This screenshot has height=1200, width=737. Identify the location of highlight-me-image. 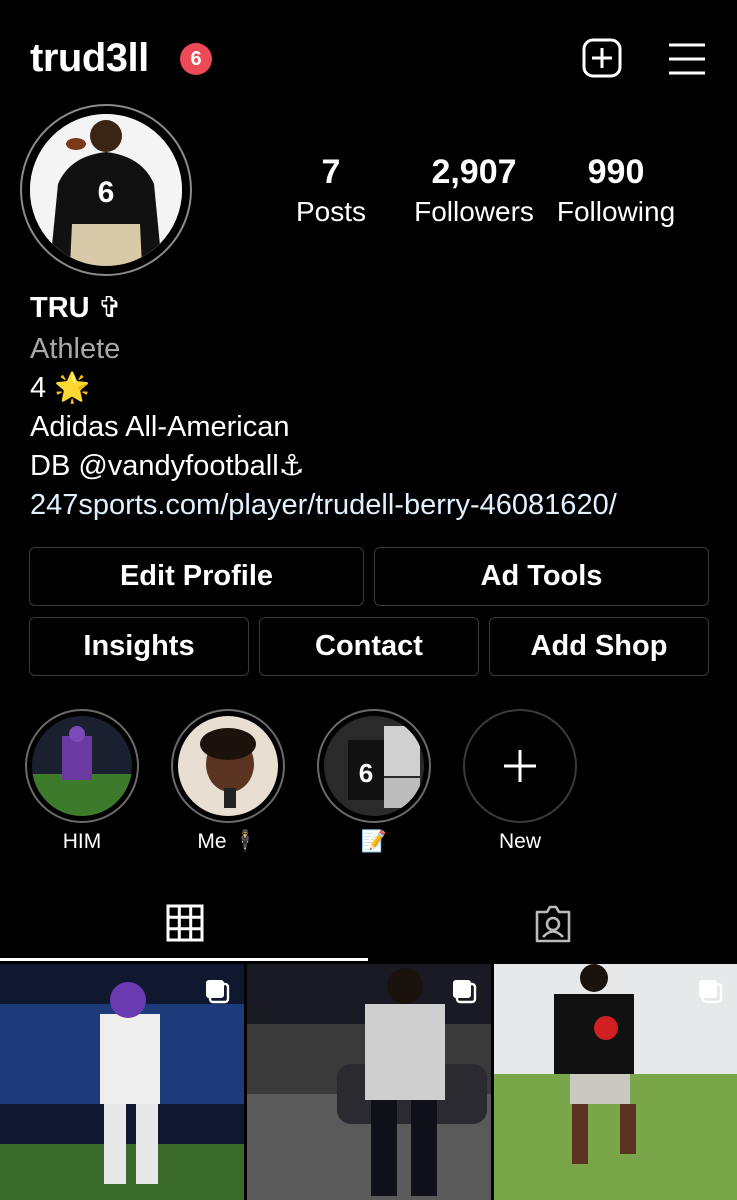
(228, 766).